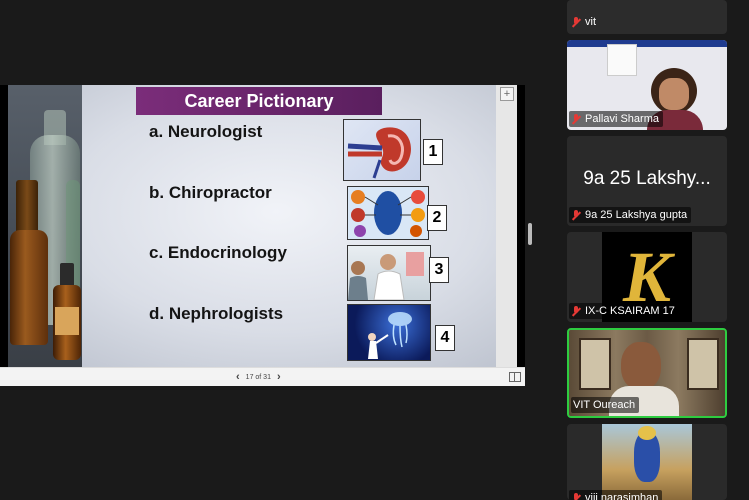 The image size is (749, 500). I want to click on participant-name: VIT Oureach, so click(604, 405).